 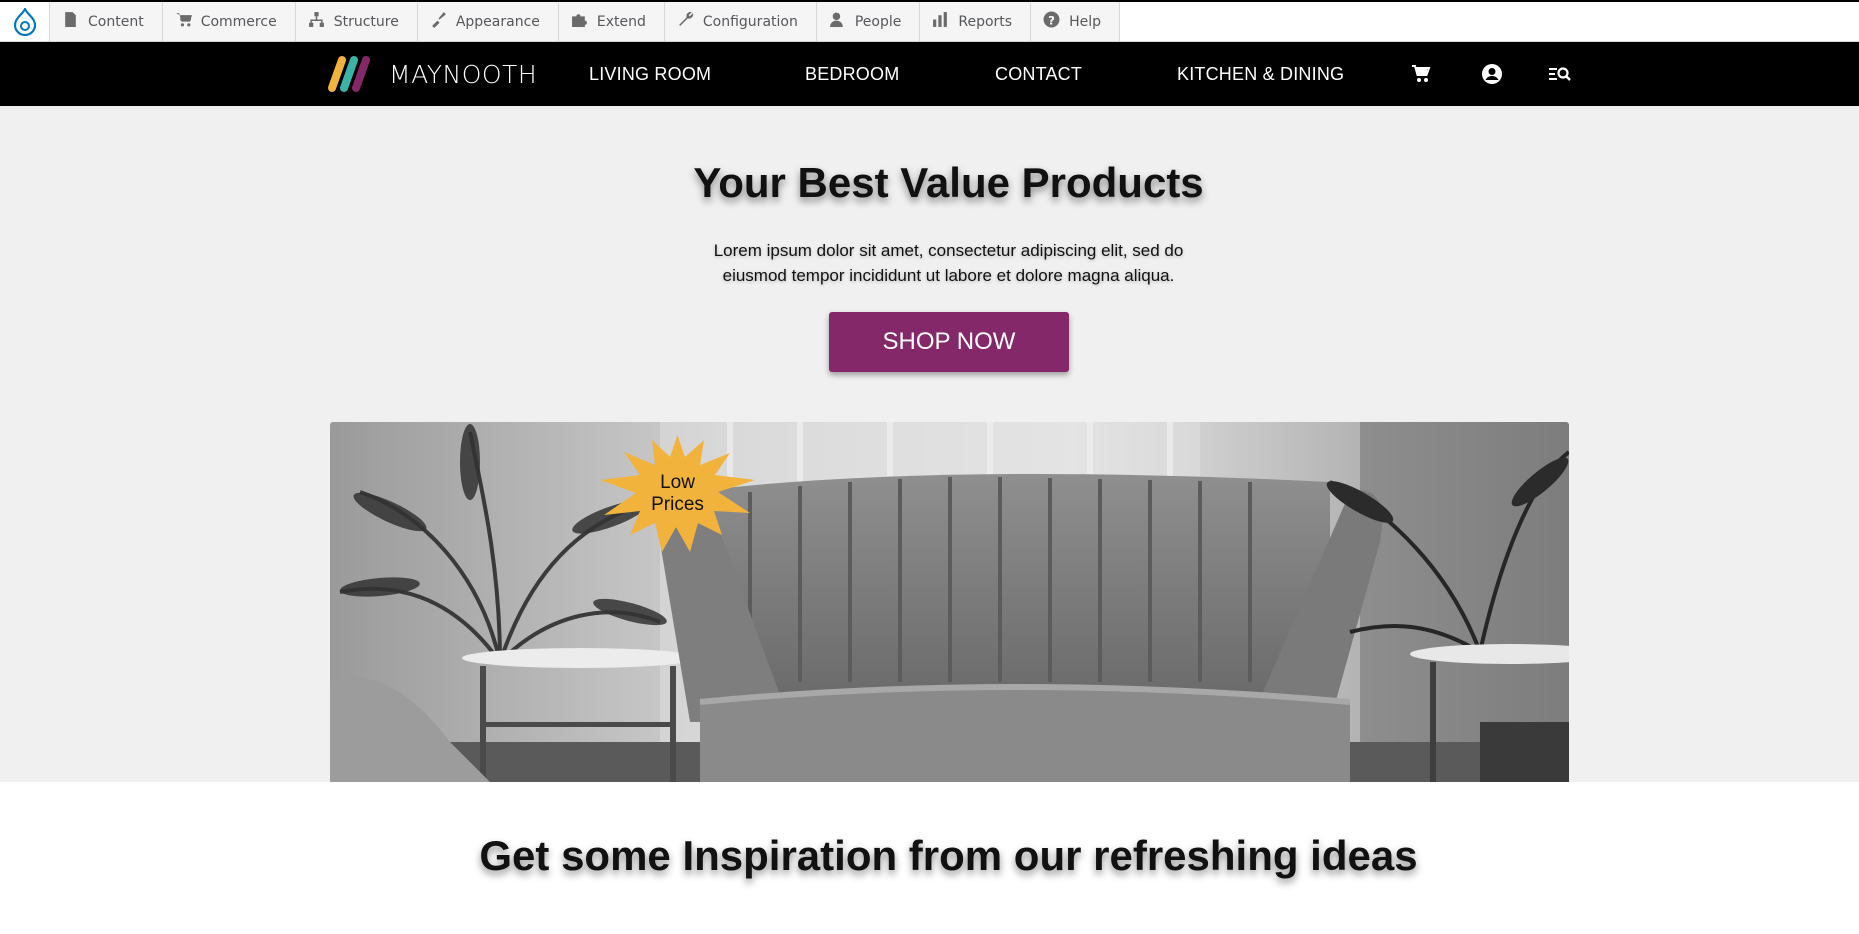 I want to click on toolbar-label: Reports, so click(x=985, y=21).